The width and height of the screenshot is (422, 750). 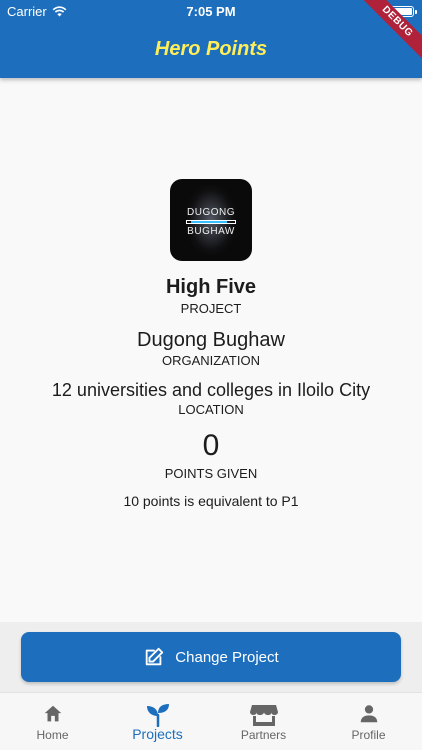 I want to click on edit-icon, so click(x=155, y=656).